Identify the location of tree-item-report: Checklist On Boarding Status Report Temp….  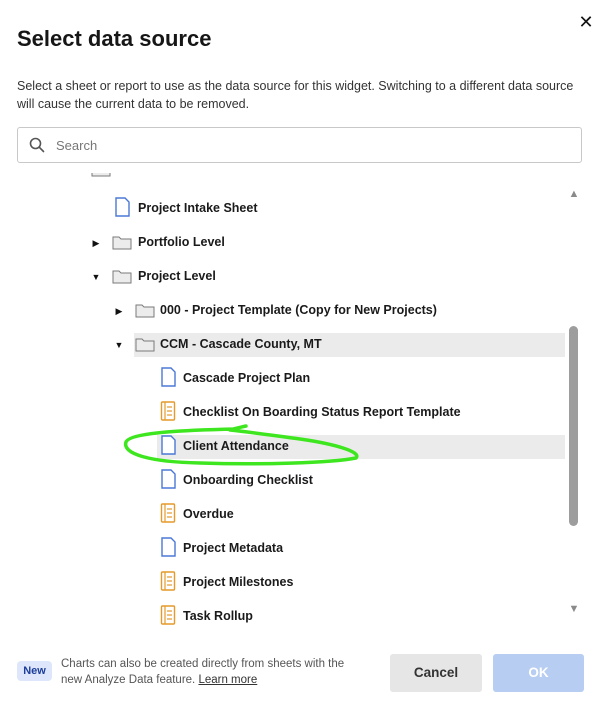
(291, 413).